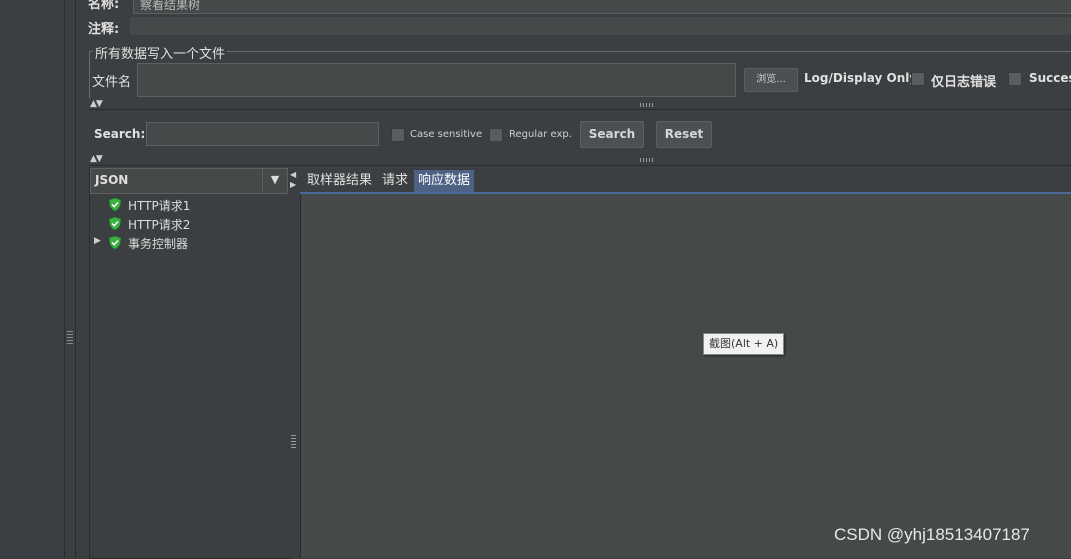 The width and height of the screenshot is (1071, 559). What do you see at coordinates (863, 78) in the screenshot?
I see `log-display-only-label: Log/Display Only:` at bounding box center [863, 78].